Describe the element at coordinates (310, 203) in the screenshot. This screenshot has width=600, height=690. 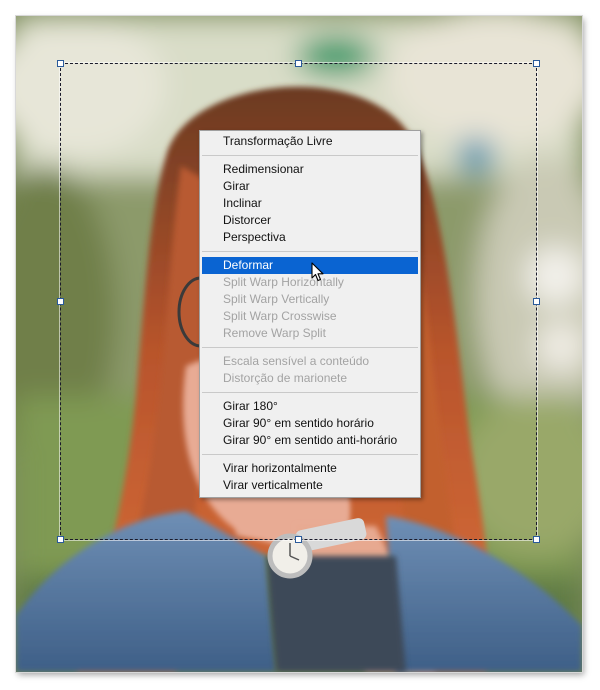
I see `menu-item-inclinar: Inclinar` at that location.